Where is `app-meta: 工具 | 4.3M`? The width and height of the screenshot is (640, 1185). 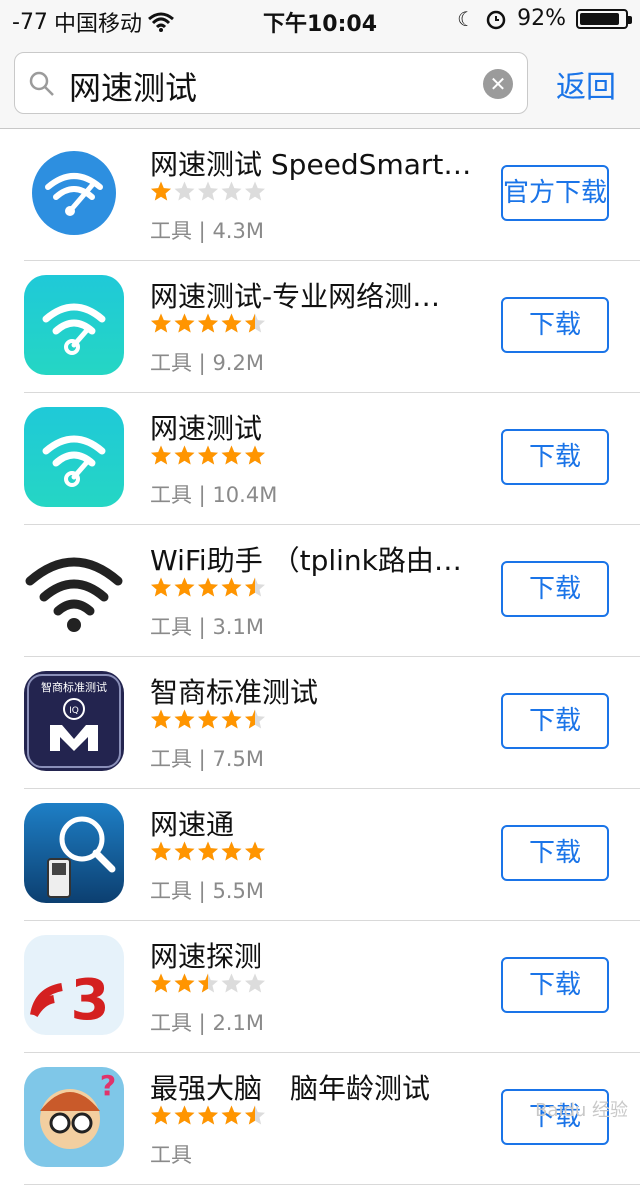
app-meta: 工具 | 4.3M is located at coordinates (207, 230).